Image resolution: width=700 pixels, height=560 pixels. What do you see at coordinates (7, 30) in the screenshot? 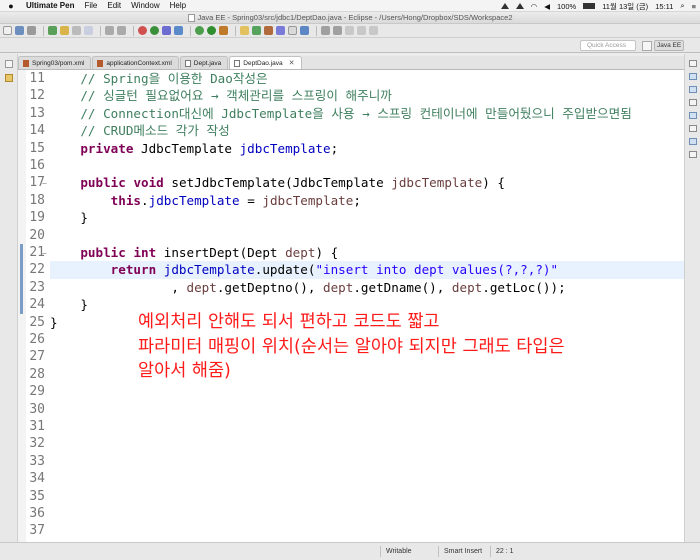
I see `new-icon` at bounding box center [7, 30].